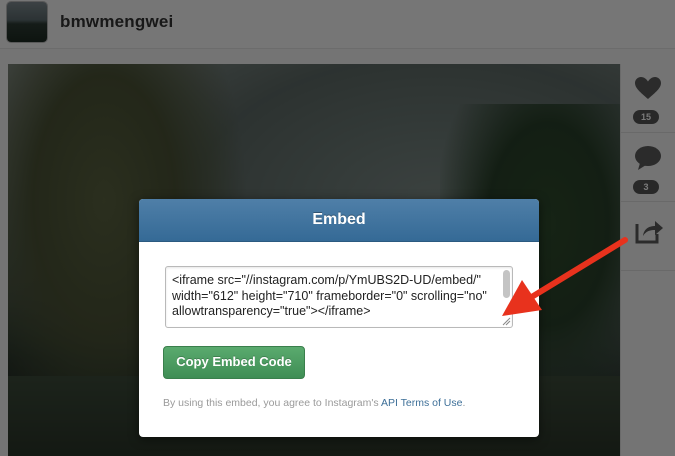 This screenshot has width=675, height=456. I want to click on modal-header: Embed, so click(339, 220).